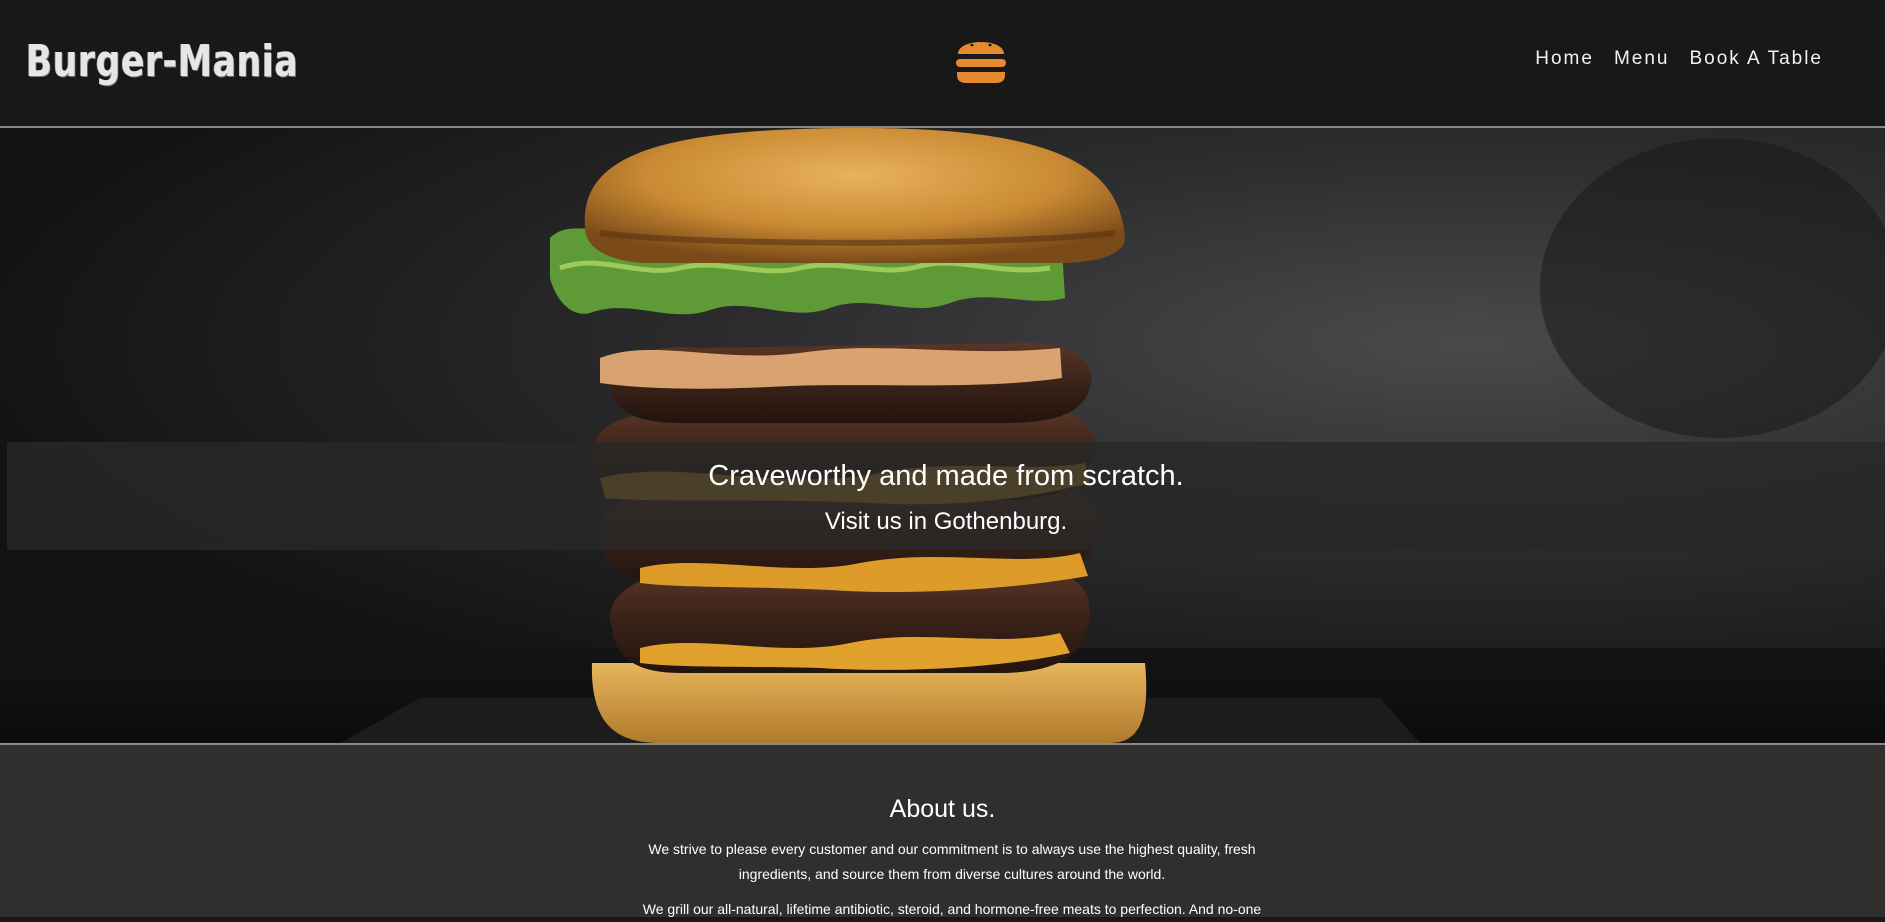 Image resolution: width=1885 pixels, height=922 pixels. What do you see at coordinates (942, 64) in the screenshot?
I see `site-header: Burger-Mania Home Menu Book A Table` at bounding box center [942, 64].